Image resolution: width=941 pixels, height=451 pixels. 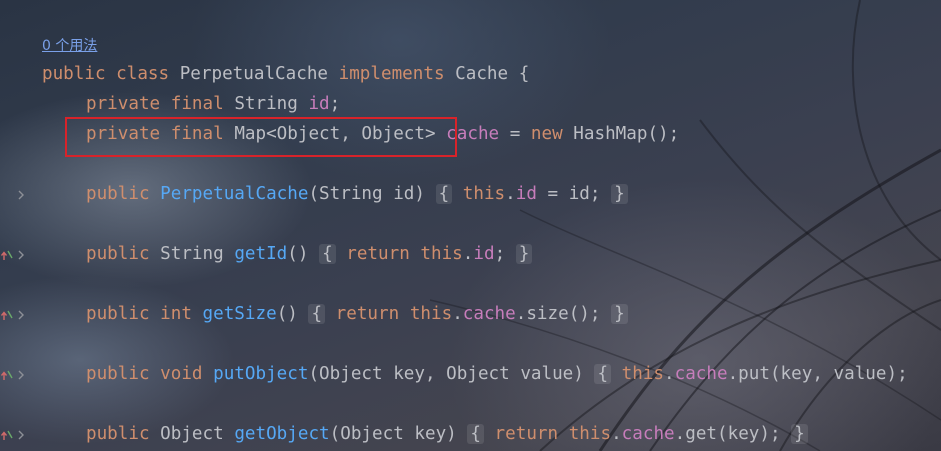 I want to click on parameter-list: (String id), so click(x=366, y=194).